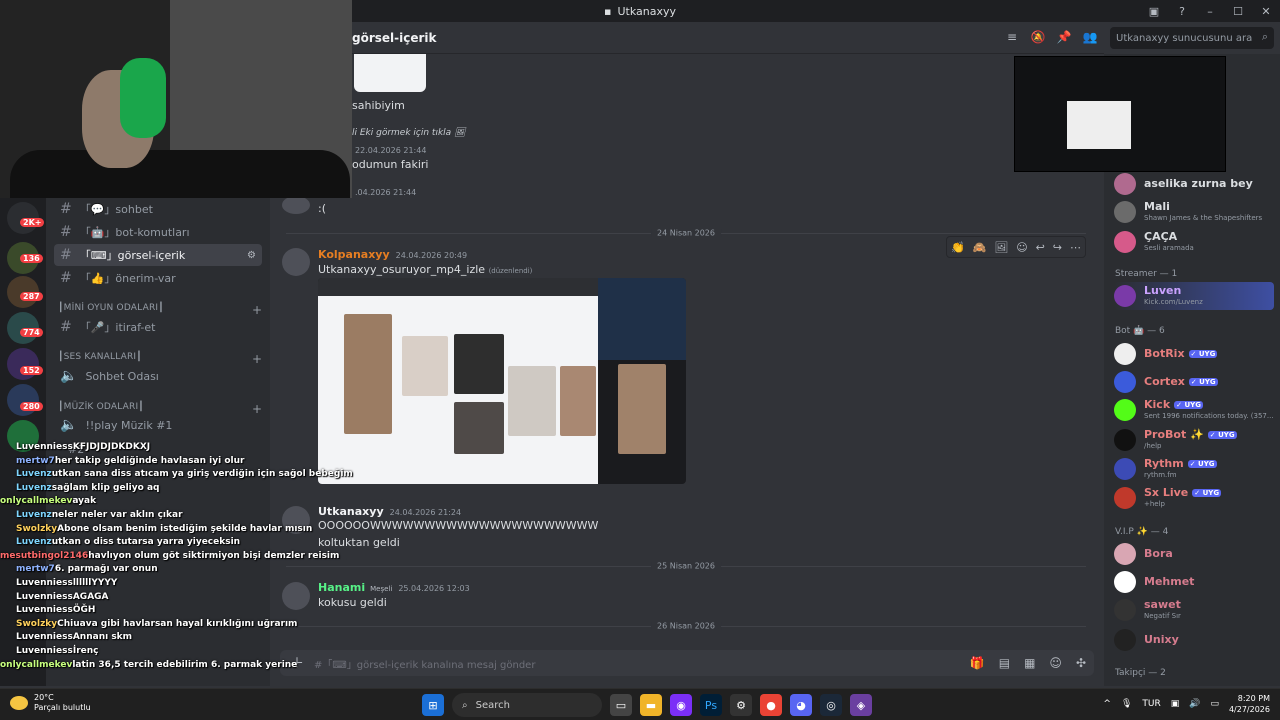  I want to click on settings-icon: ⚙, so click(251, 255).